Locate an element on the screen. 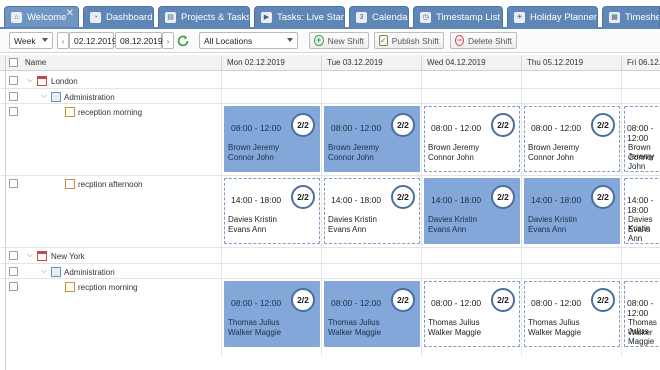  tab-timesheet: ▦ Timeshee is located at coordinates (631, 16).